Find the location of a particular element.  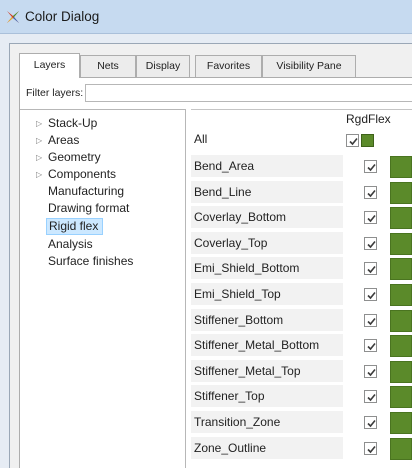

layer-row-name: Stiffener_Bottom is located at coordinates (267, 320).